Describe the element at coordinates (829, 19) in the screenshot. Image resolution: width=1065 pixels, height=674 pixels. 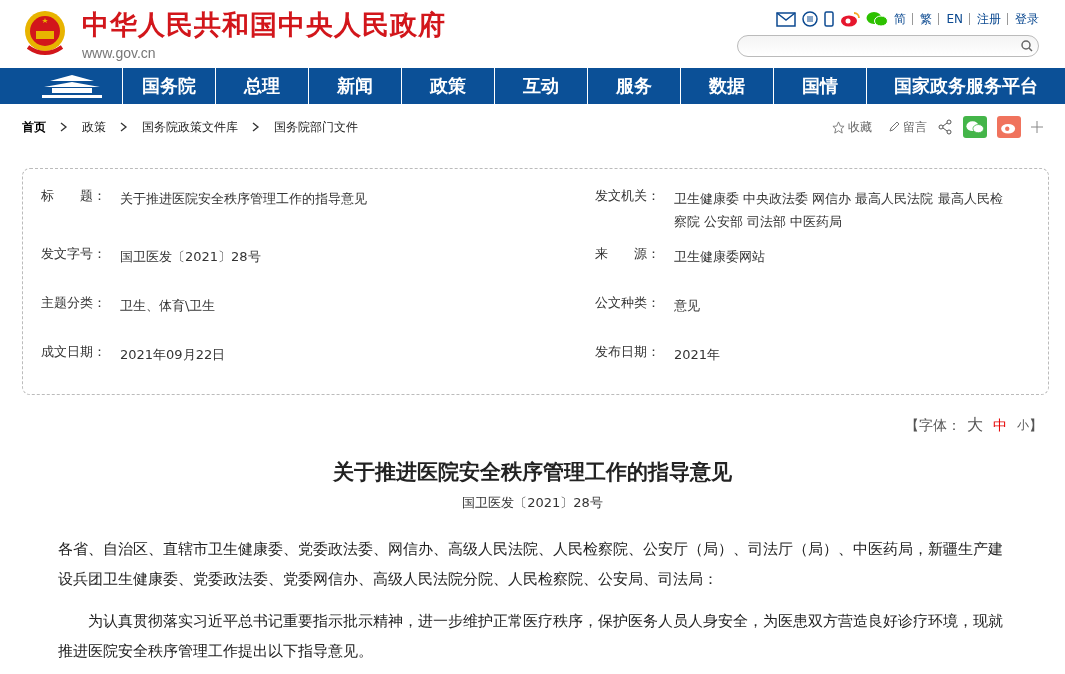
I see `phone-icon` at that location.